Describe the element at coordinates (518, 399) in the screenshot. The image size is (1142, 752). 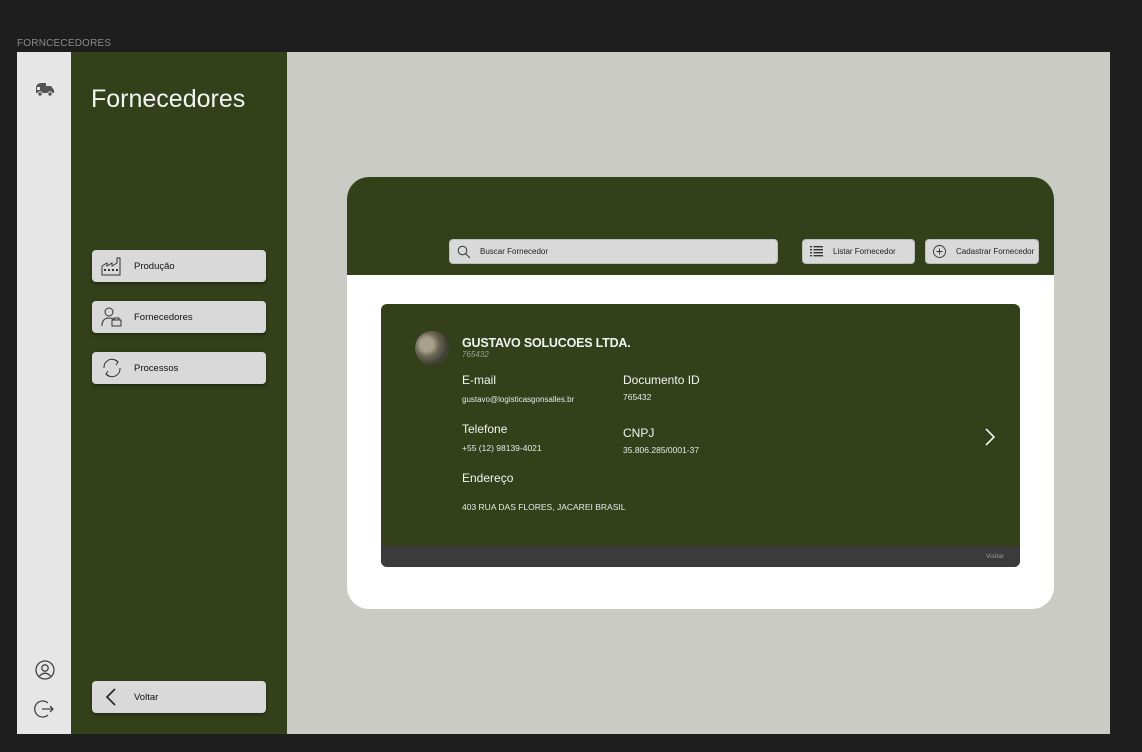
I see `email-value: gustavo@logisticasgonsalles.br` at that location.